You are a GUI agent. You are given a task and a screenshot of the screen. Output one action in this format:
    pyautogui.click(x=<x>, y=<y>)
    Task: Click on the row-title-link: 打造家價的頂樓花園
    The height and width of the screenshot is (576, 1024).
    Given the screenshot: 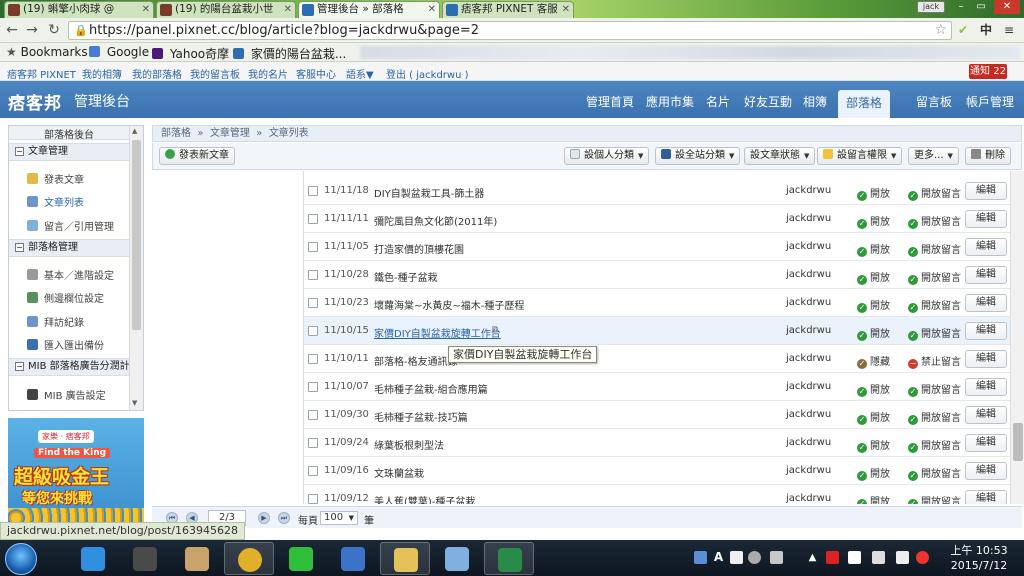 What is the action you would take?
    pyautogui.click(x=419, y=248)
    